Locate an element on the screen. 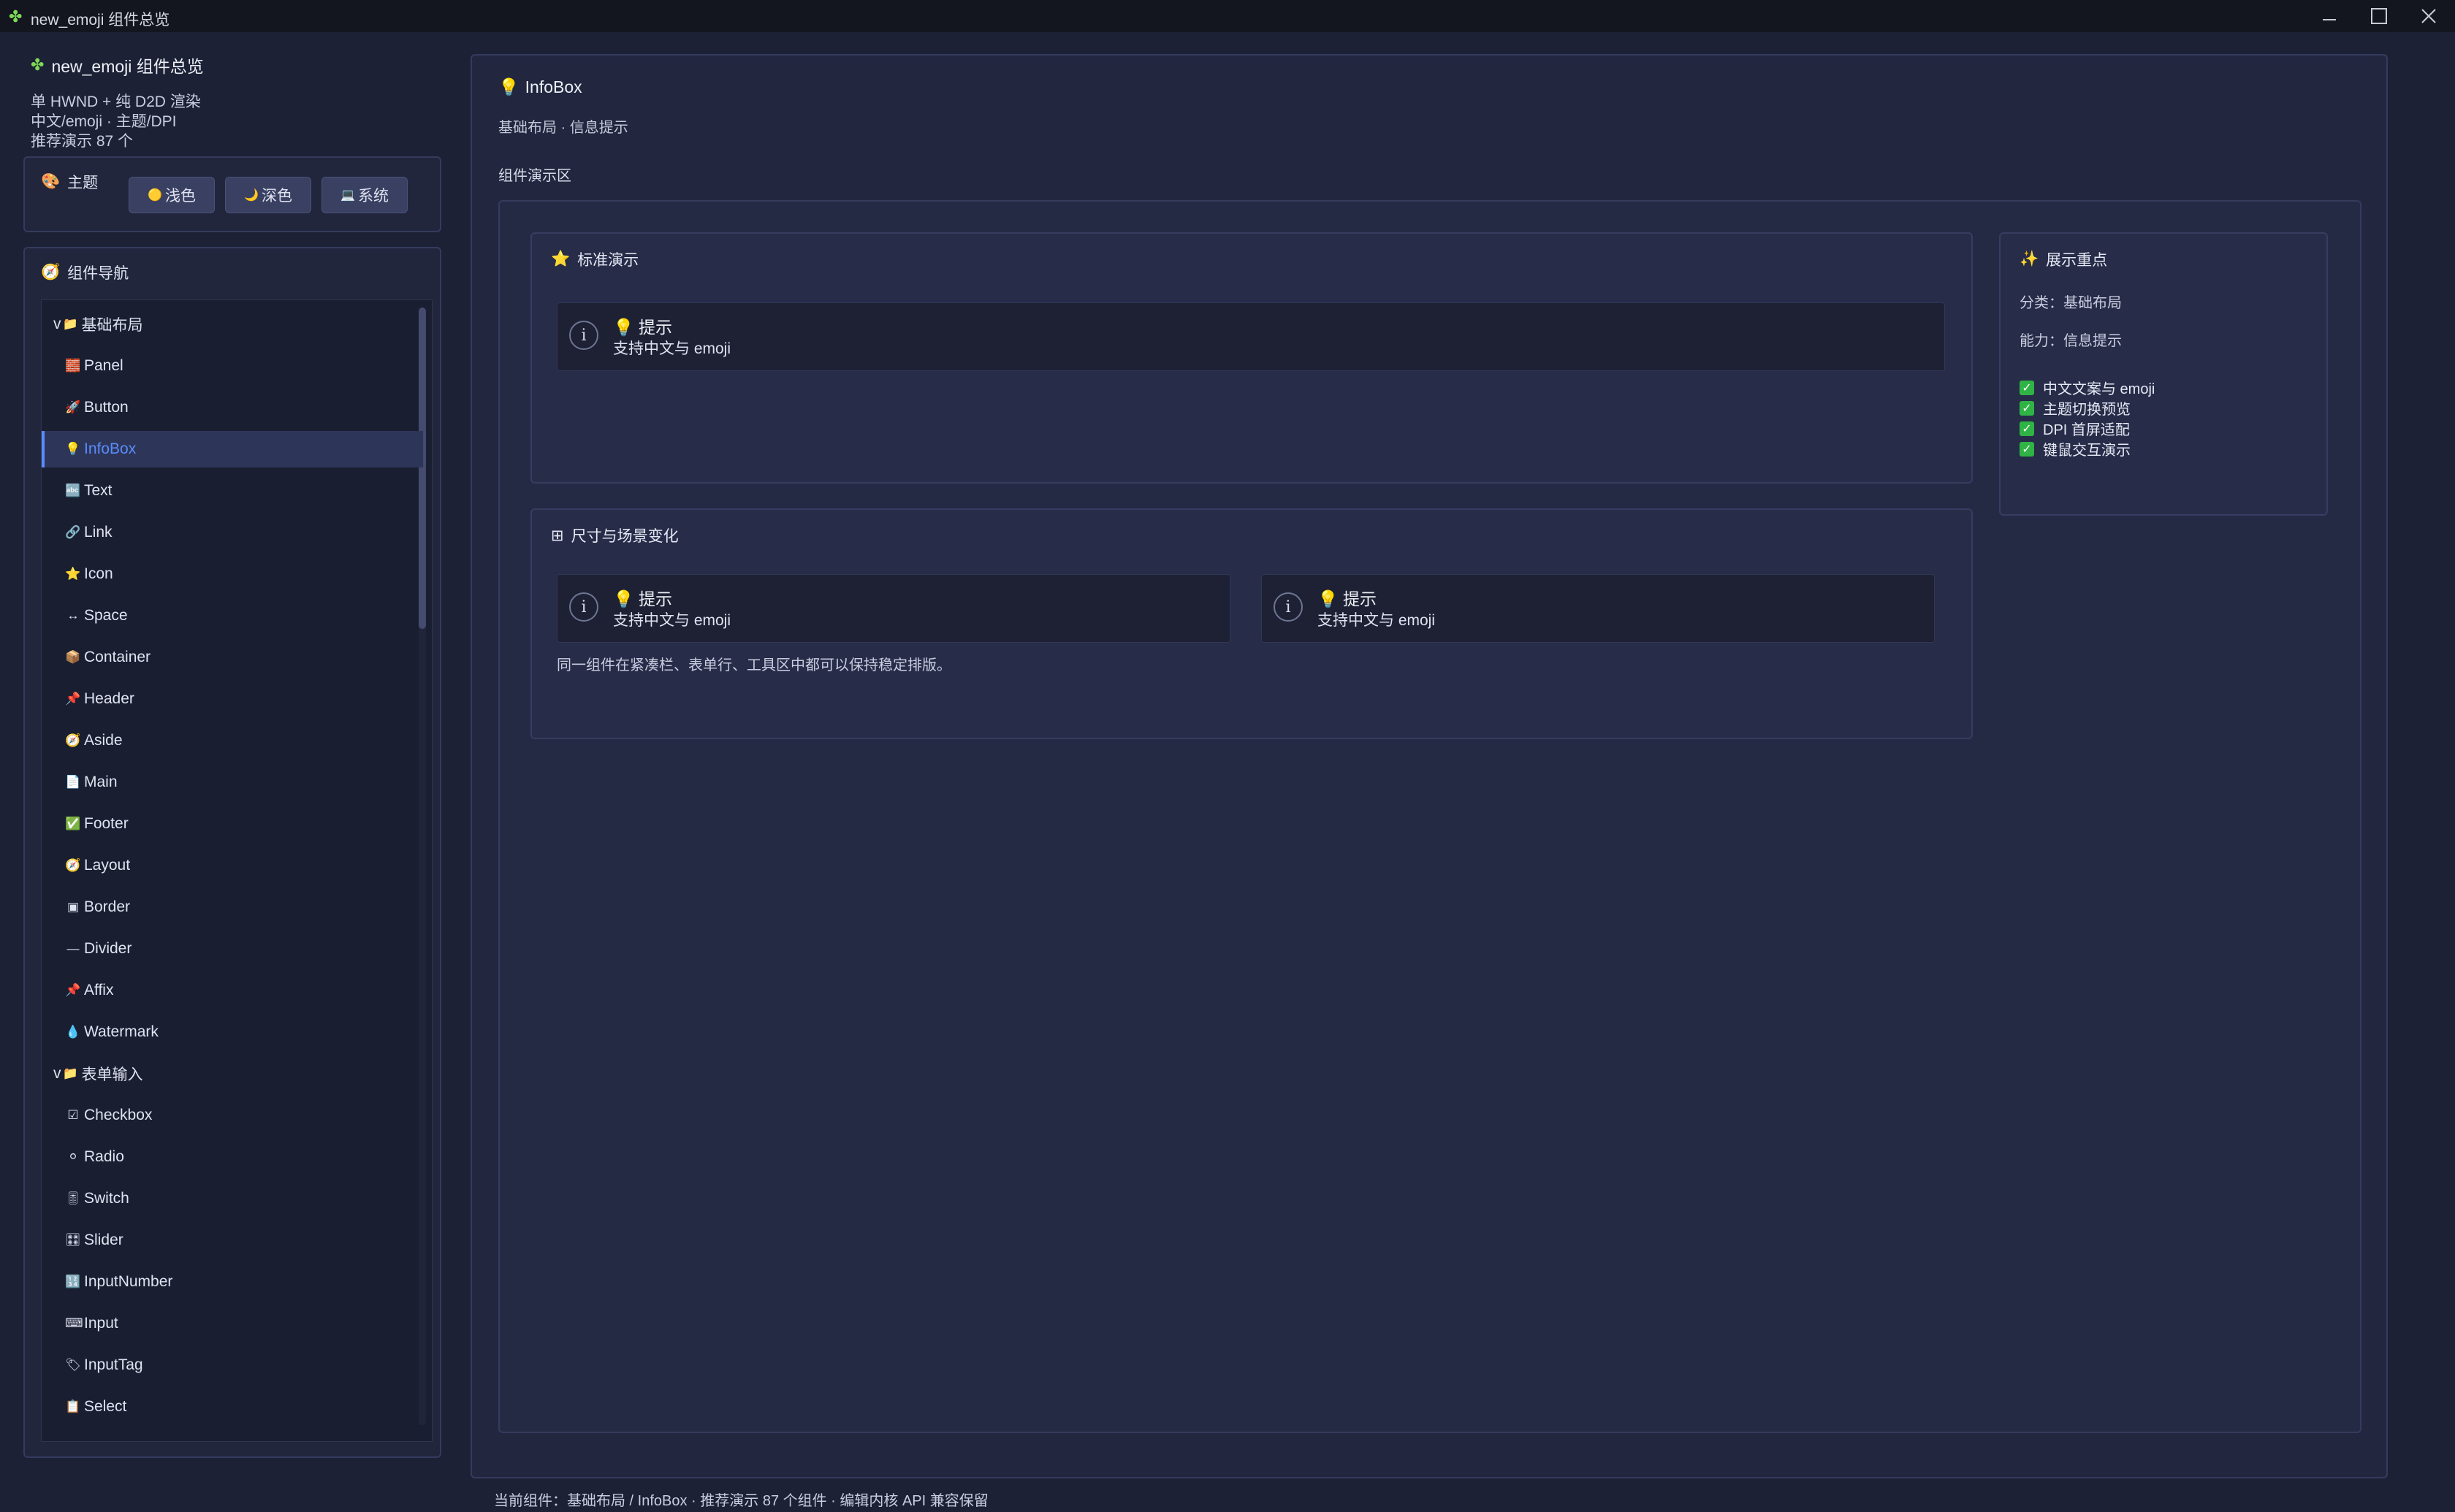 This screenshot has height=1512, width=2455. nav-group-基础布局: v 📁 基础布局 is located at coordinates (226, 324).